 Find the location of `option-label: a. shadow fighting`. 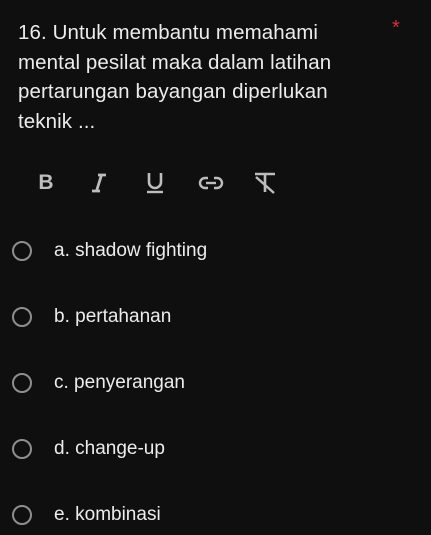

option-label: a. shadow fighting is located at coordinates (131, 250).